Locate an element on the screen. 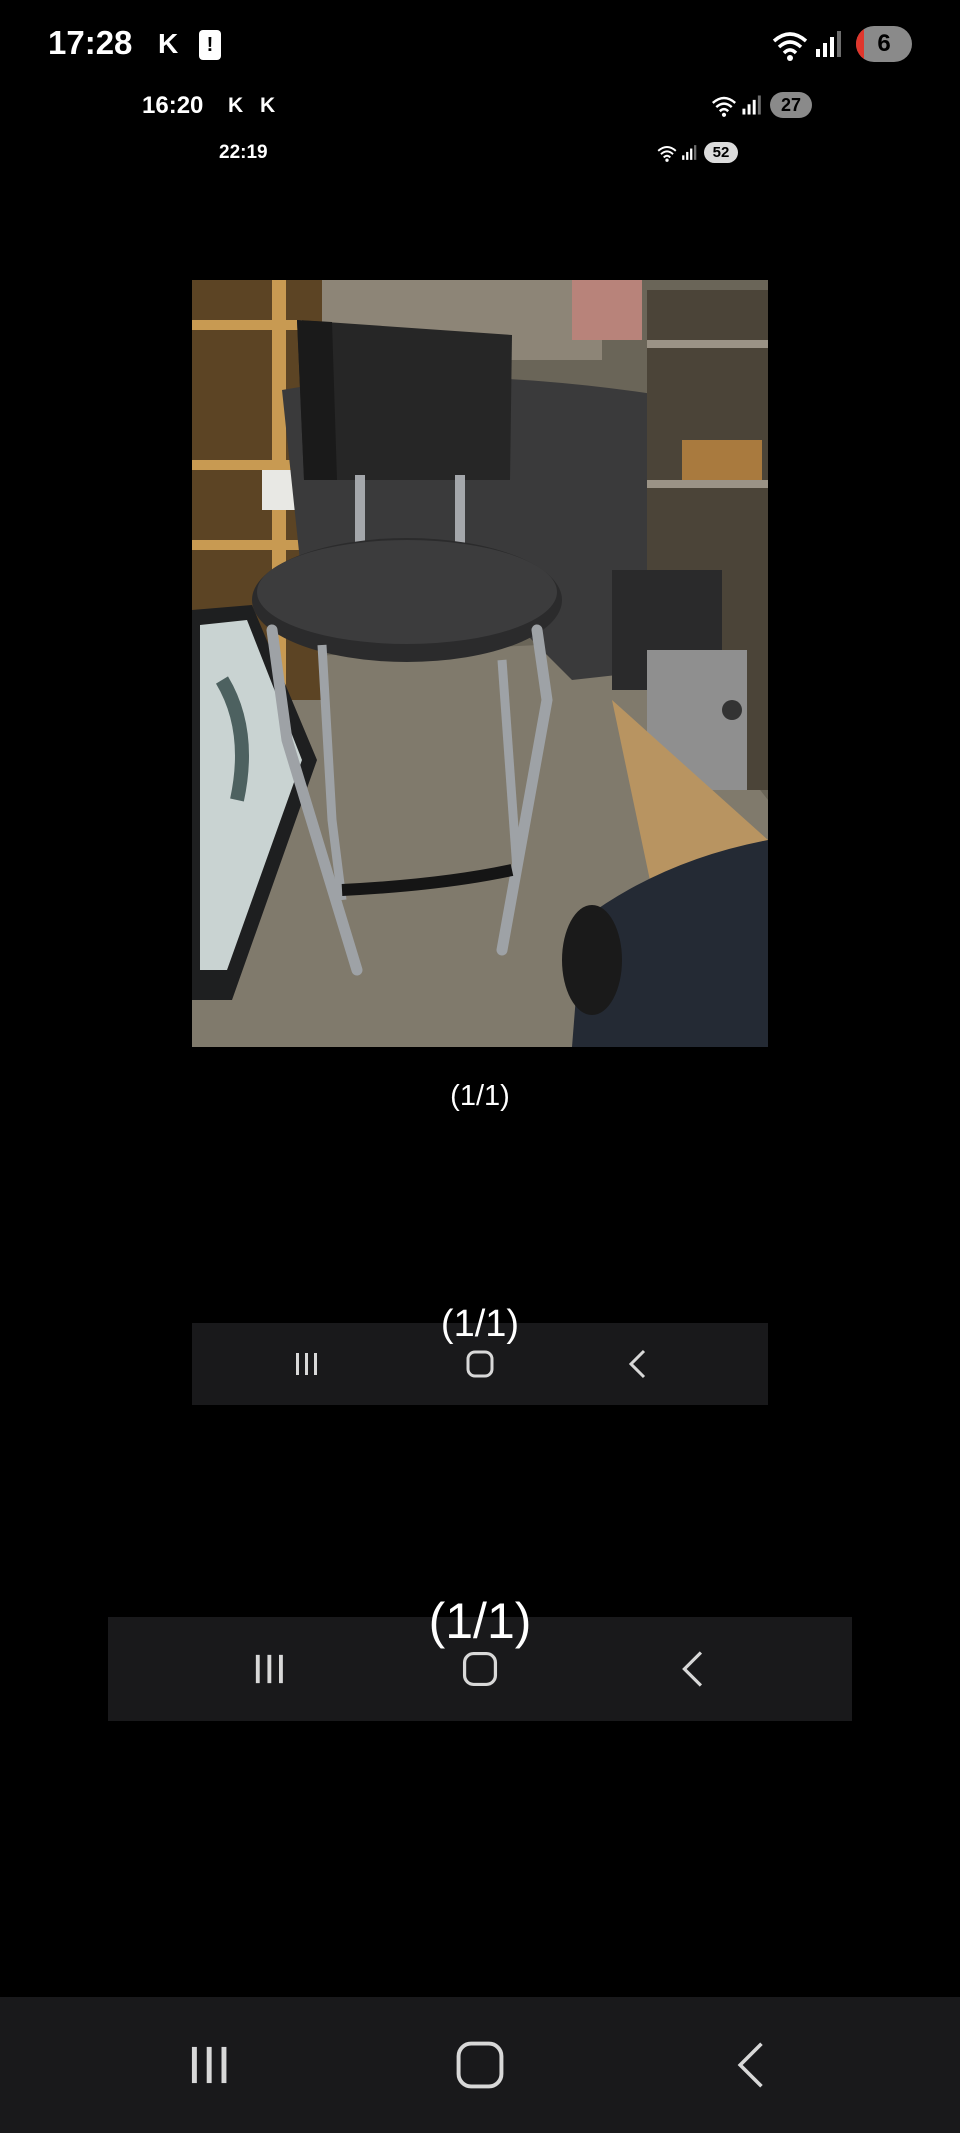 This screenshot has width=960, height=2133. clock: 17:28 is located at coordinates (90, 42).